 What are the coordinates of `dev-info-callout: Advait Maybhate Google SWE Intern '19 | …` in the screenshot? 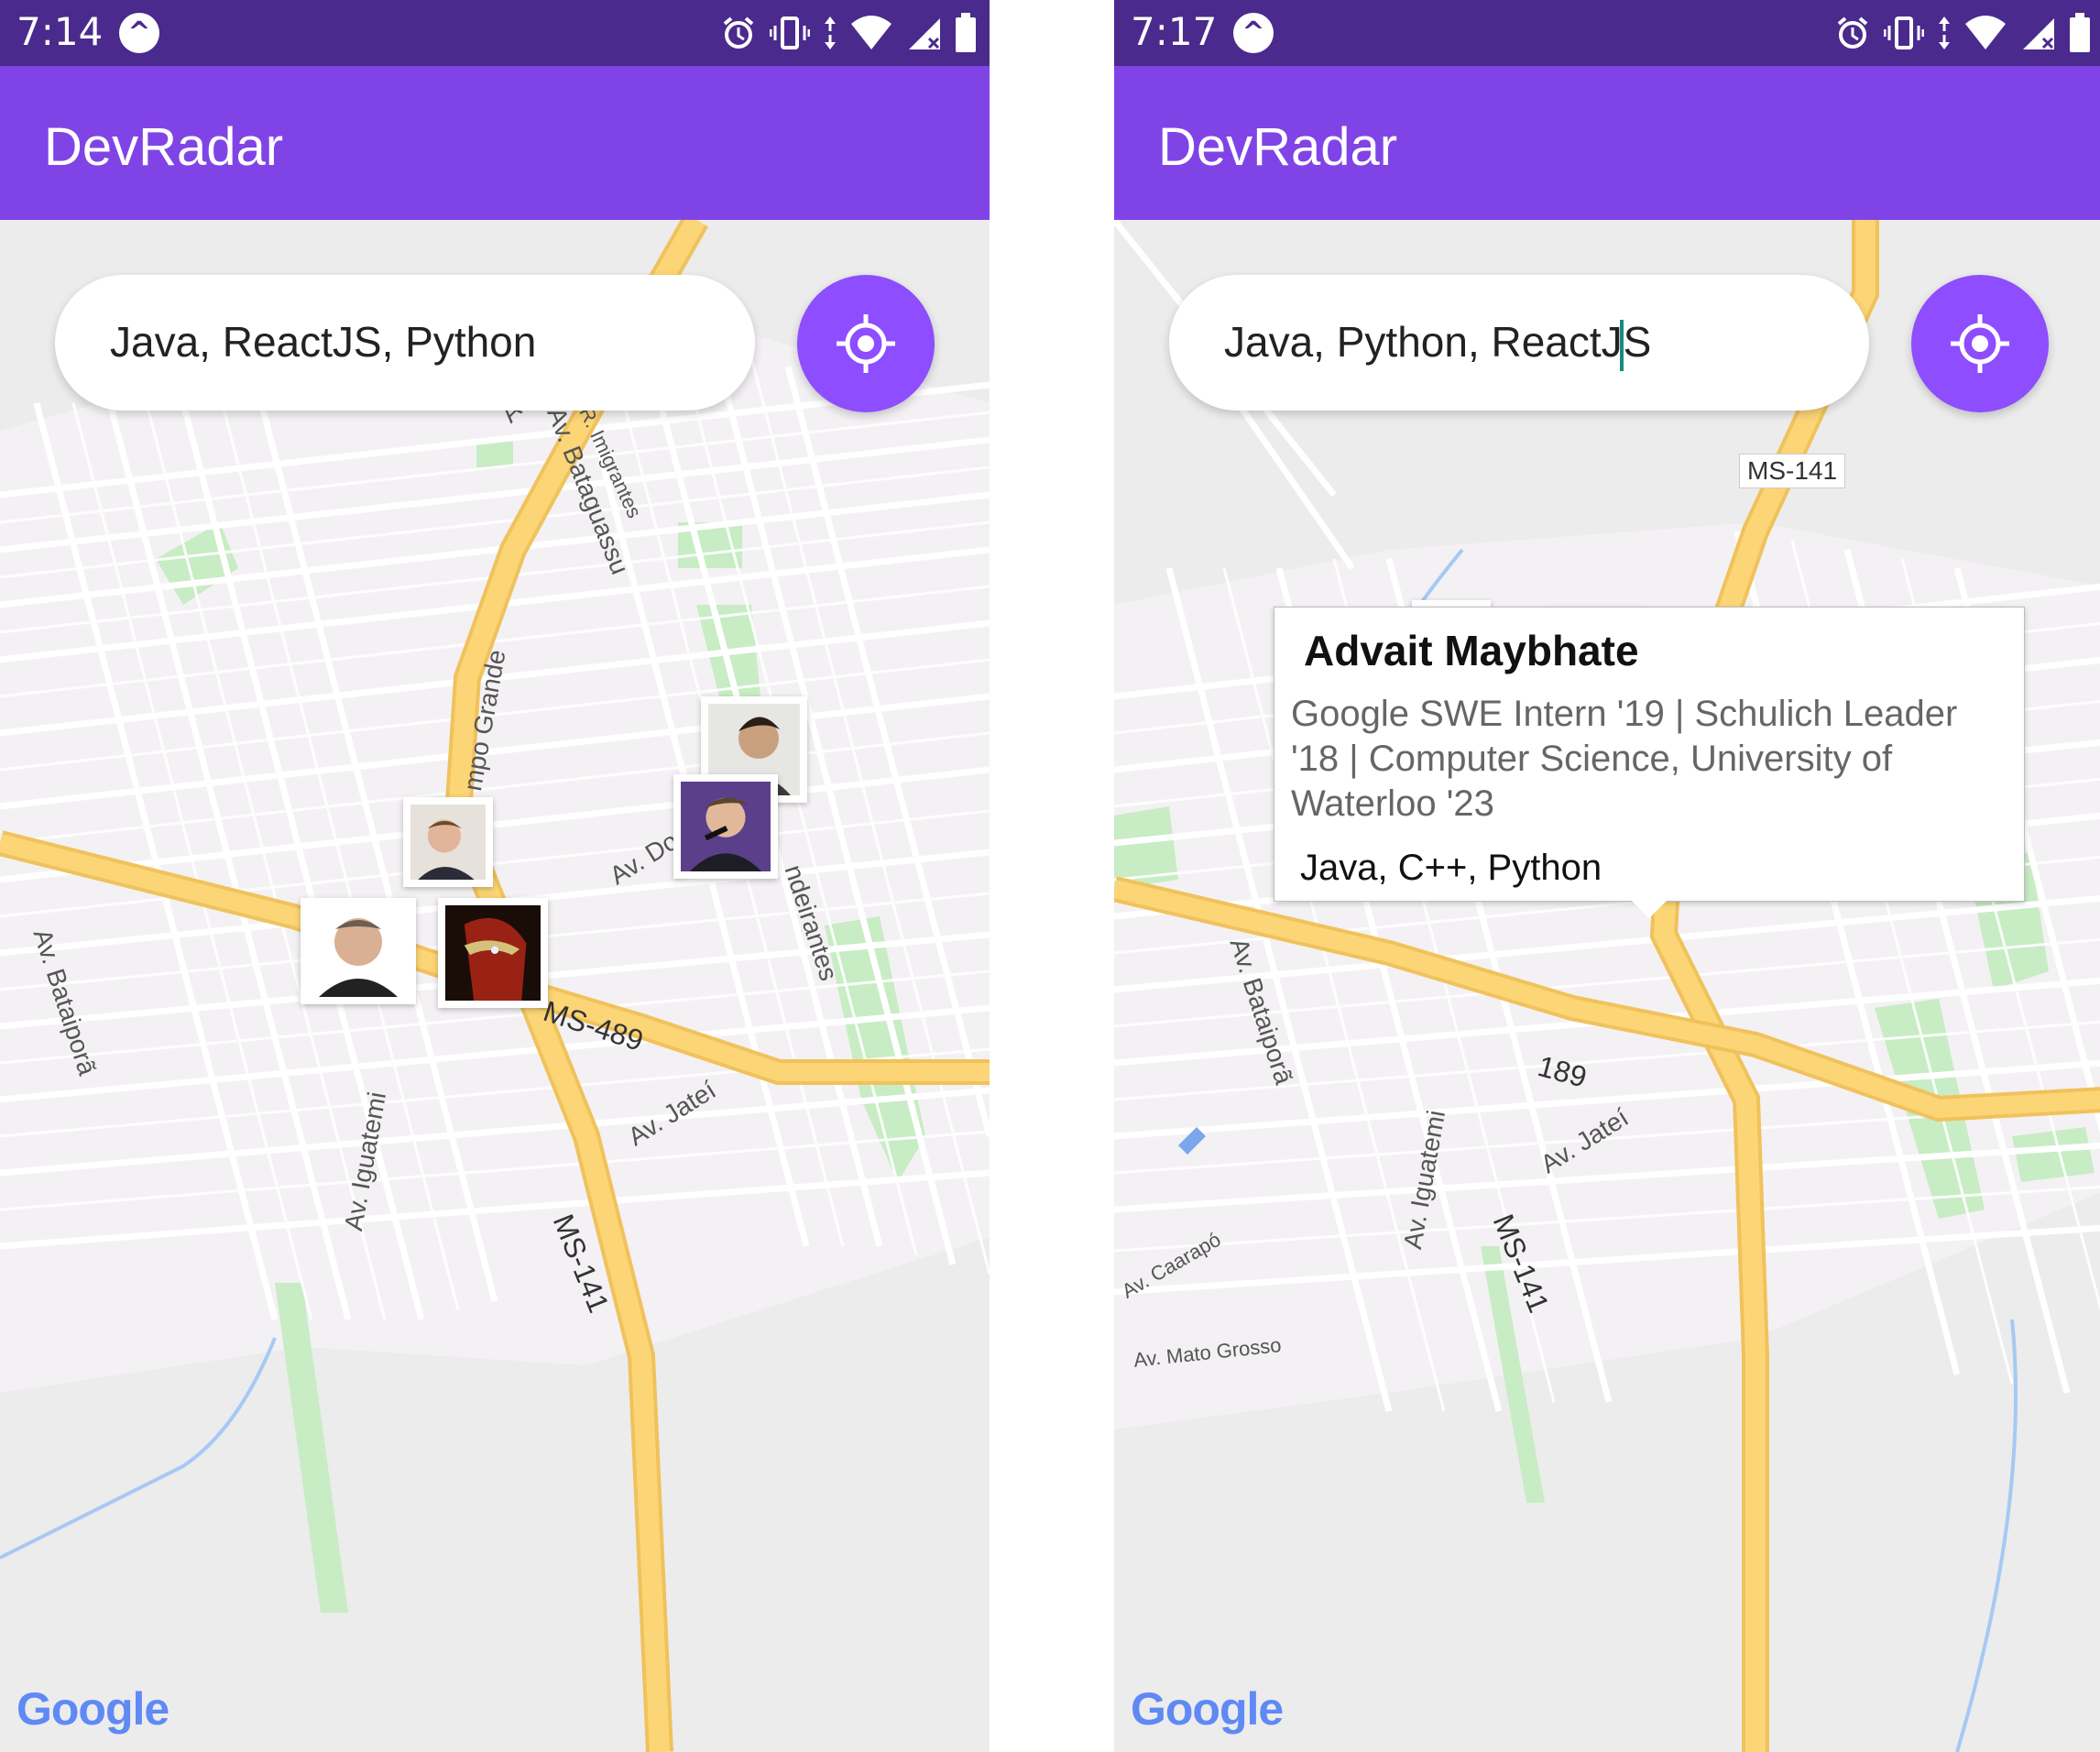 It's located at (1649, 754).